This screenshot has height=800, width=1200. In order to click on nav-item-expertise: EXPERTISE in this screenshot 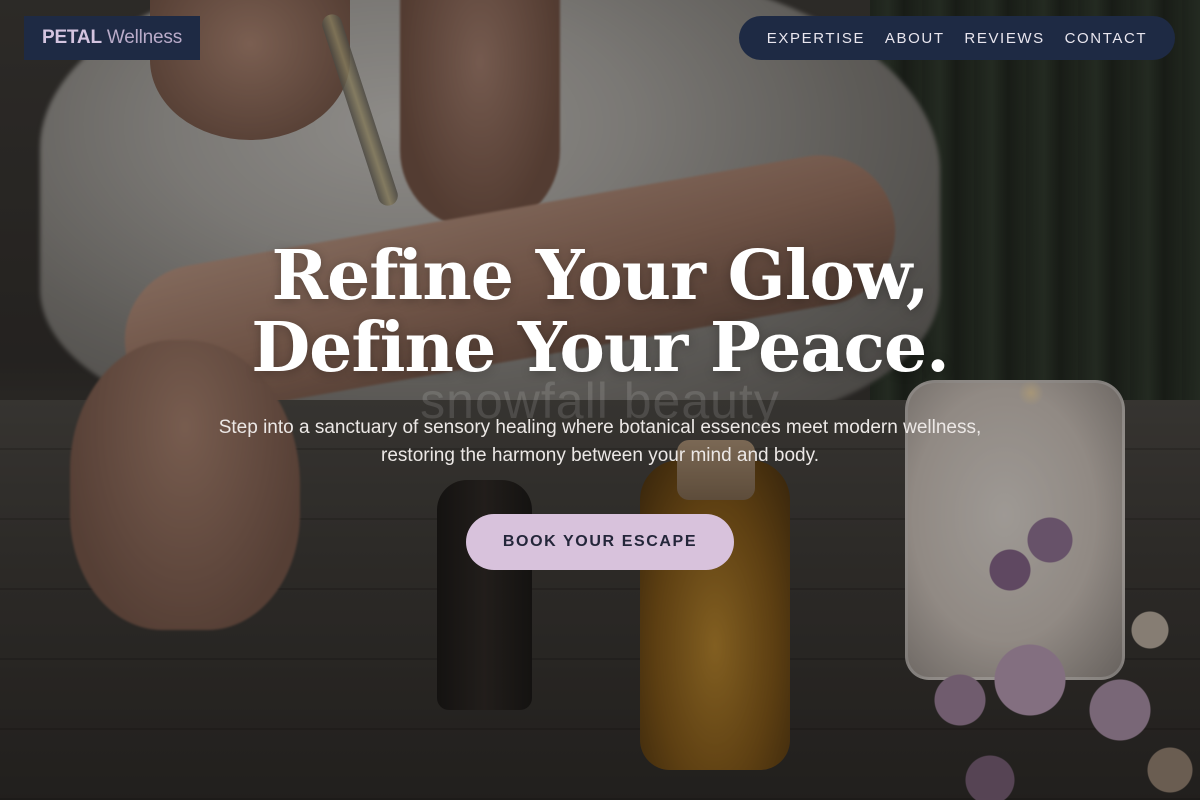, I will do `click(816, 38)`.